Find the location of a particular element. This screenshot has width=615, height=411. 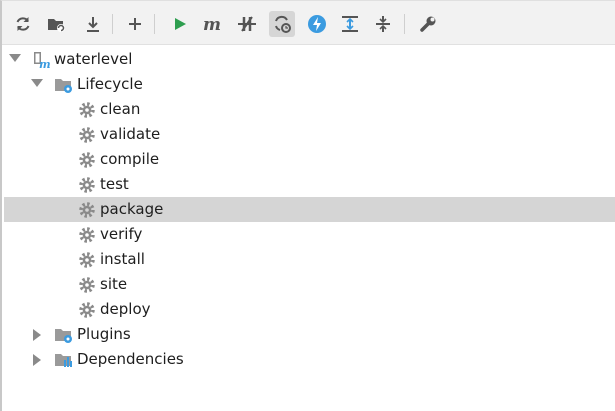

generate-sources-icon is located at coordinates (57, 24).